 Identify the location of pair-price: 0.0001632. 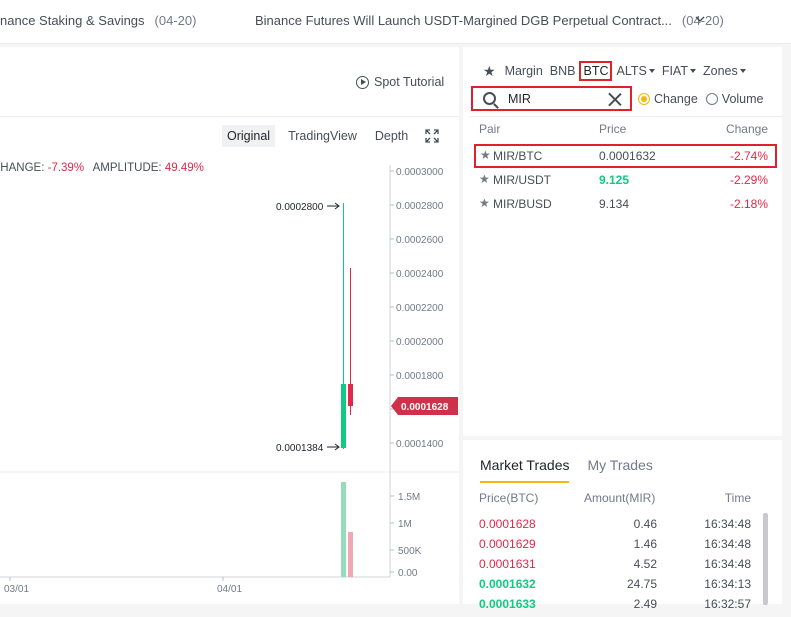
(627, 156).